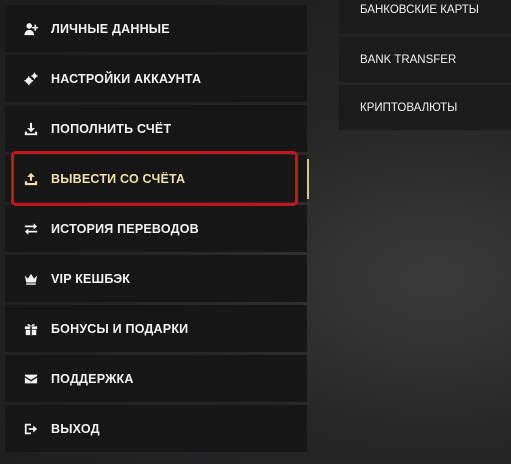 The height and width of the screenshot is (464, 511). I want to click on transfer-arrows-icon, so click(31, 229).